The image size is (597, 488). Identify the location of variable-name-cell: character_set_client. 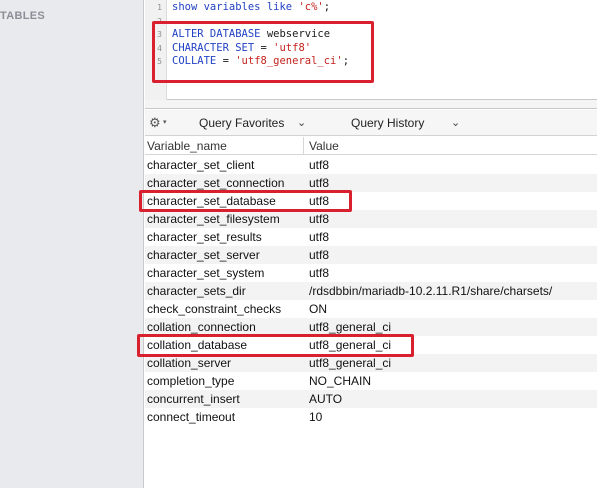
(201, 165).